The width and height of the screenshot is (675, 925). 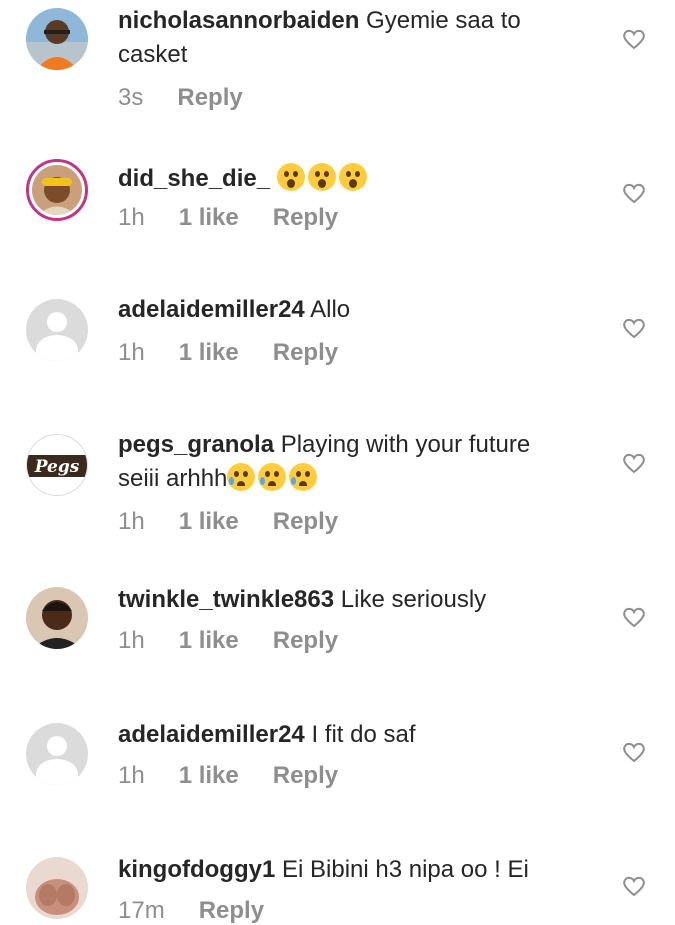 I want to click on svg-text: Pegs, so click(x=57, y=467).